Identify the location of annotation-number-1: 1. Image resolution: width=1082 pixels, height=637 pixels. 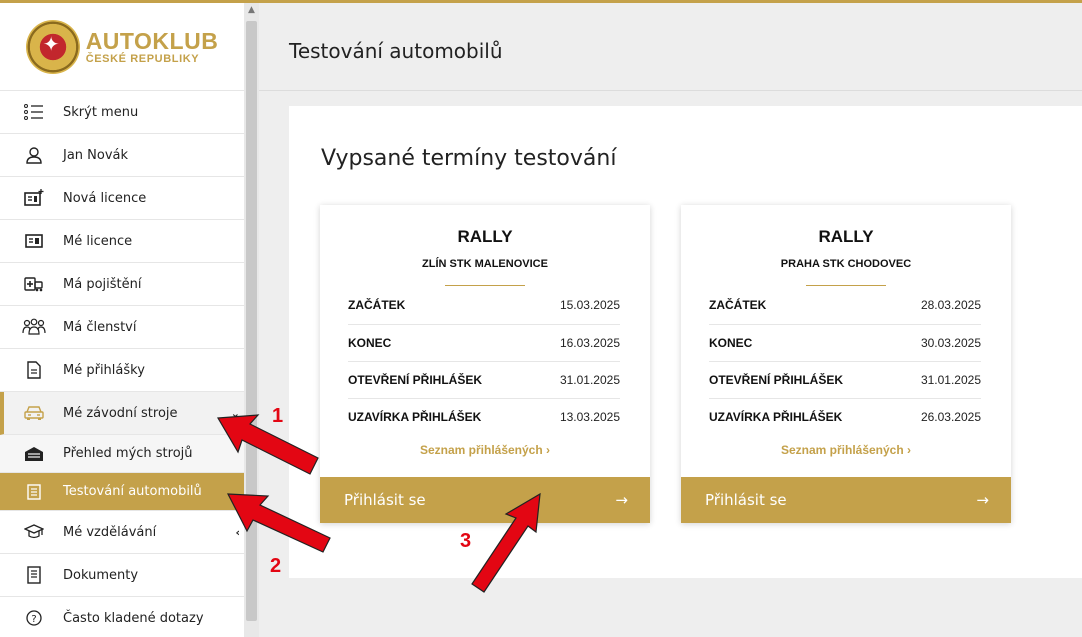
(278, 416).